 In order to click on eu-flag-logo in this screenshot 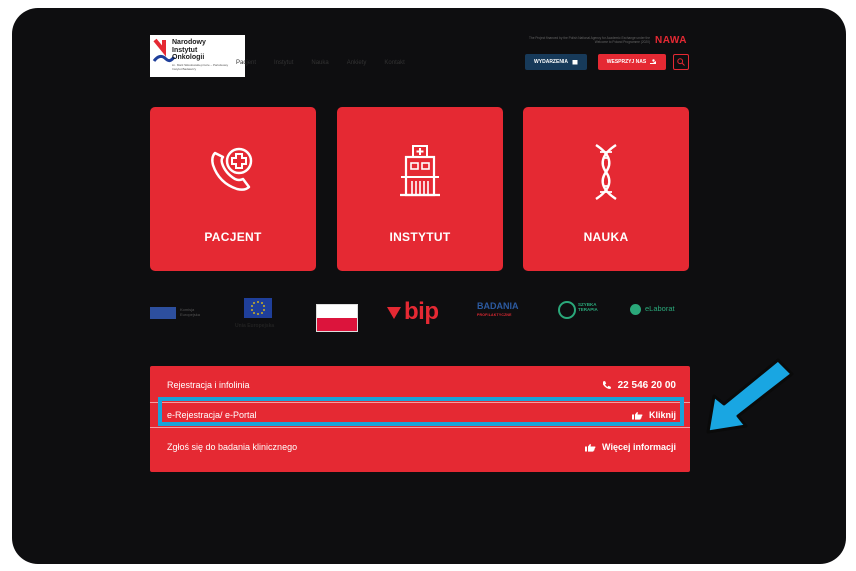, I will do `click(258, 308)`.